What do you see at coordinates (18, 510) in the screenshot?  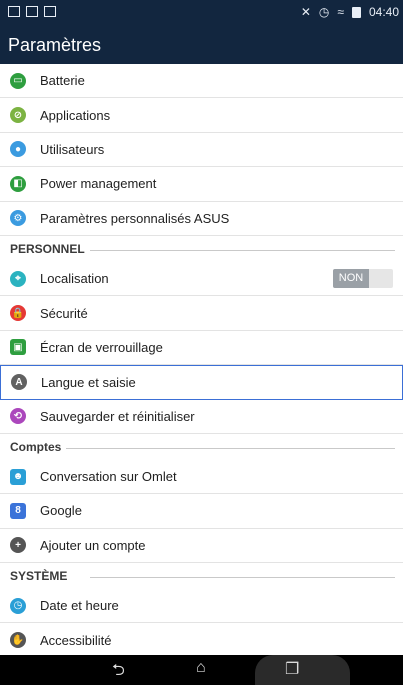 I see `google-icon: 8` at bounding box center [18, 510].